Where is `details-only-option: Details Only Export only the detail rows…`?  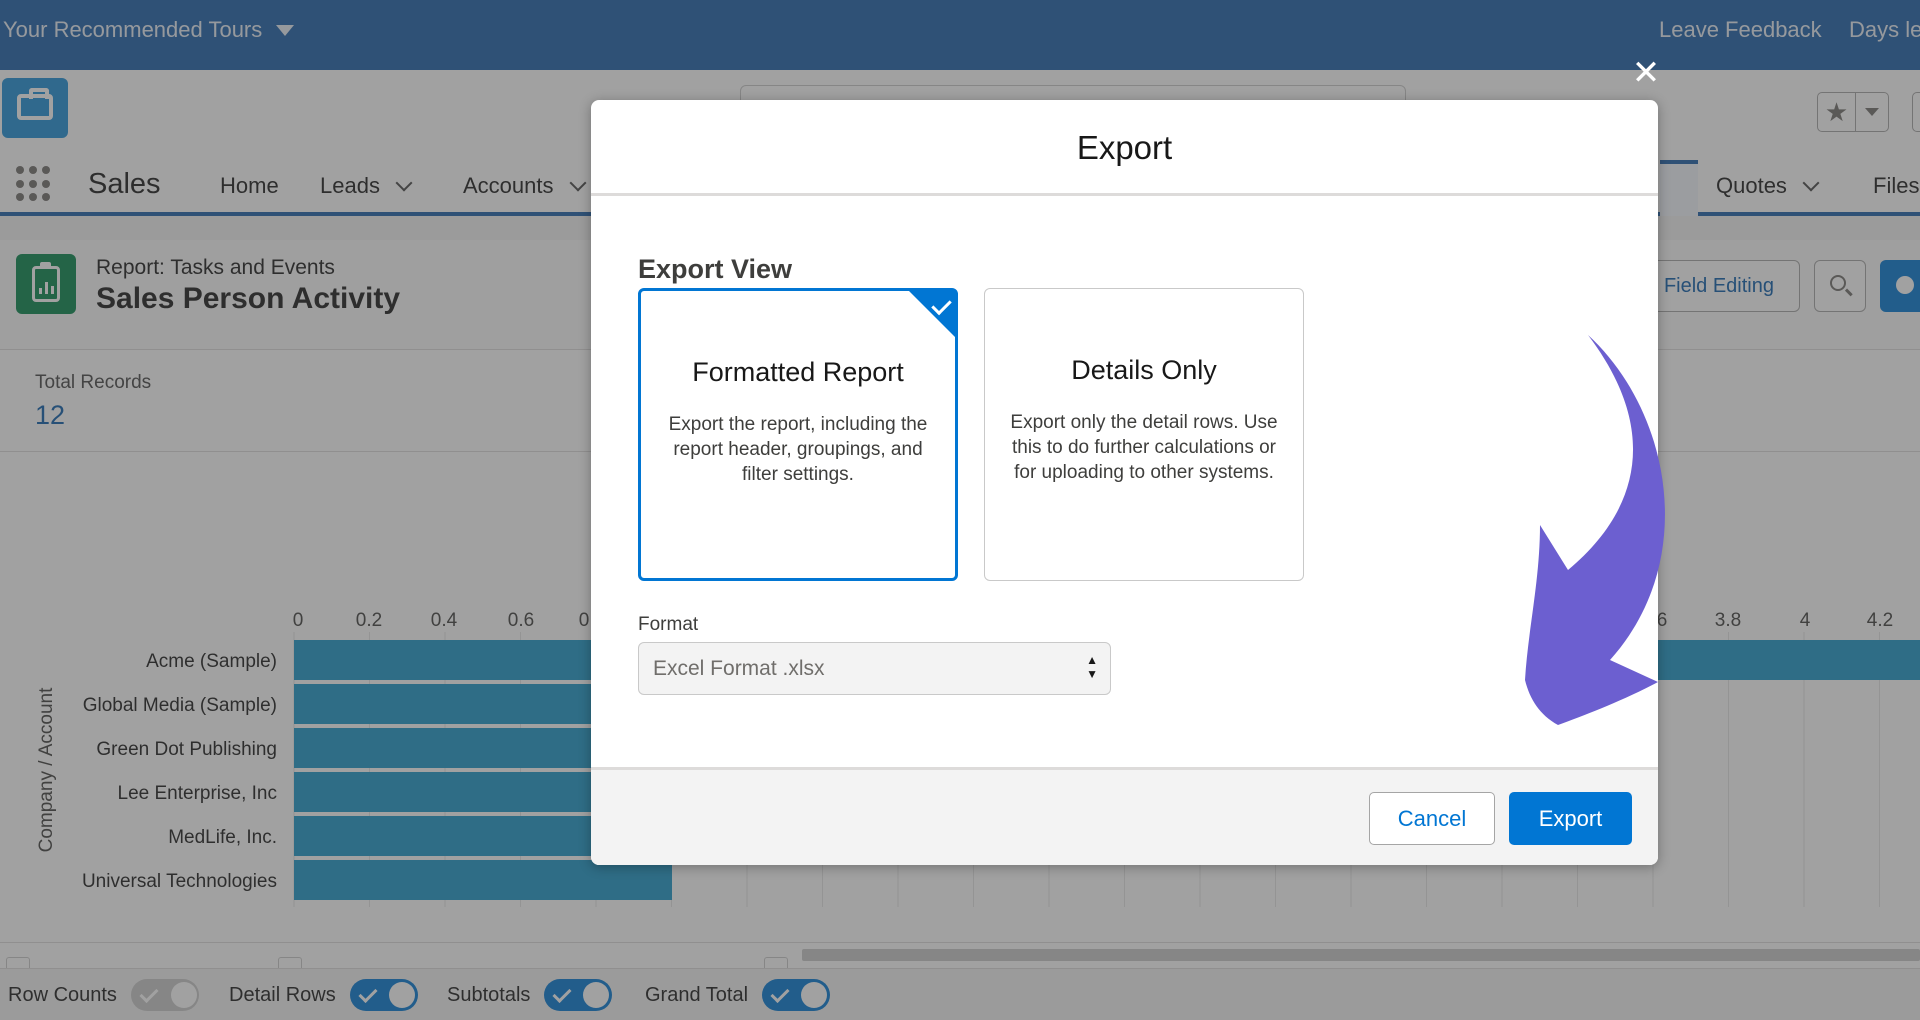 details-only-option: Details Only Export only the detail rows… is located at coordinates (1144, 434).